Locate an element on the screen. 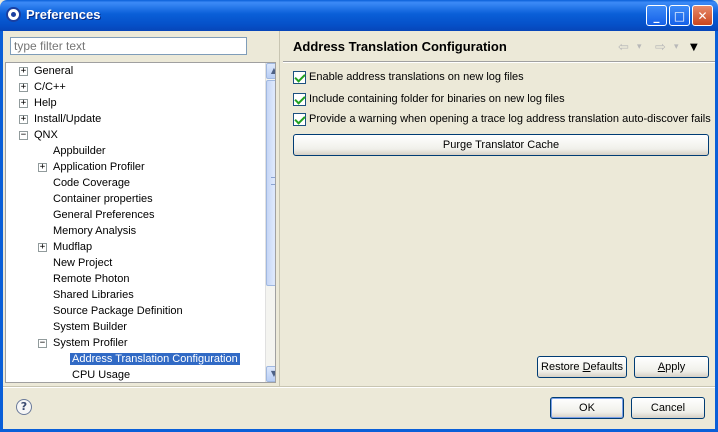 This screenshot has height=432, width=718. view-menu-icon: ▼ is located at coordinates (694, 47).